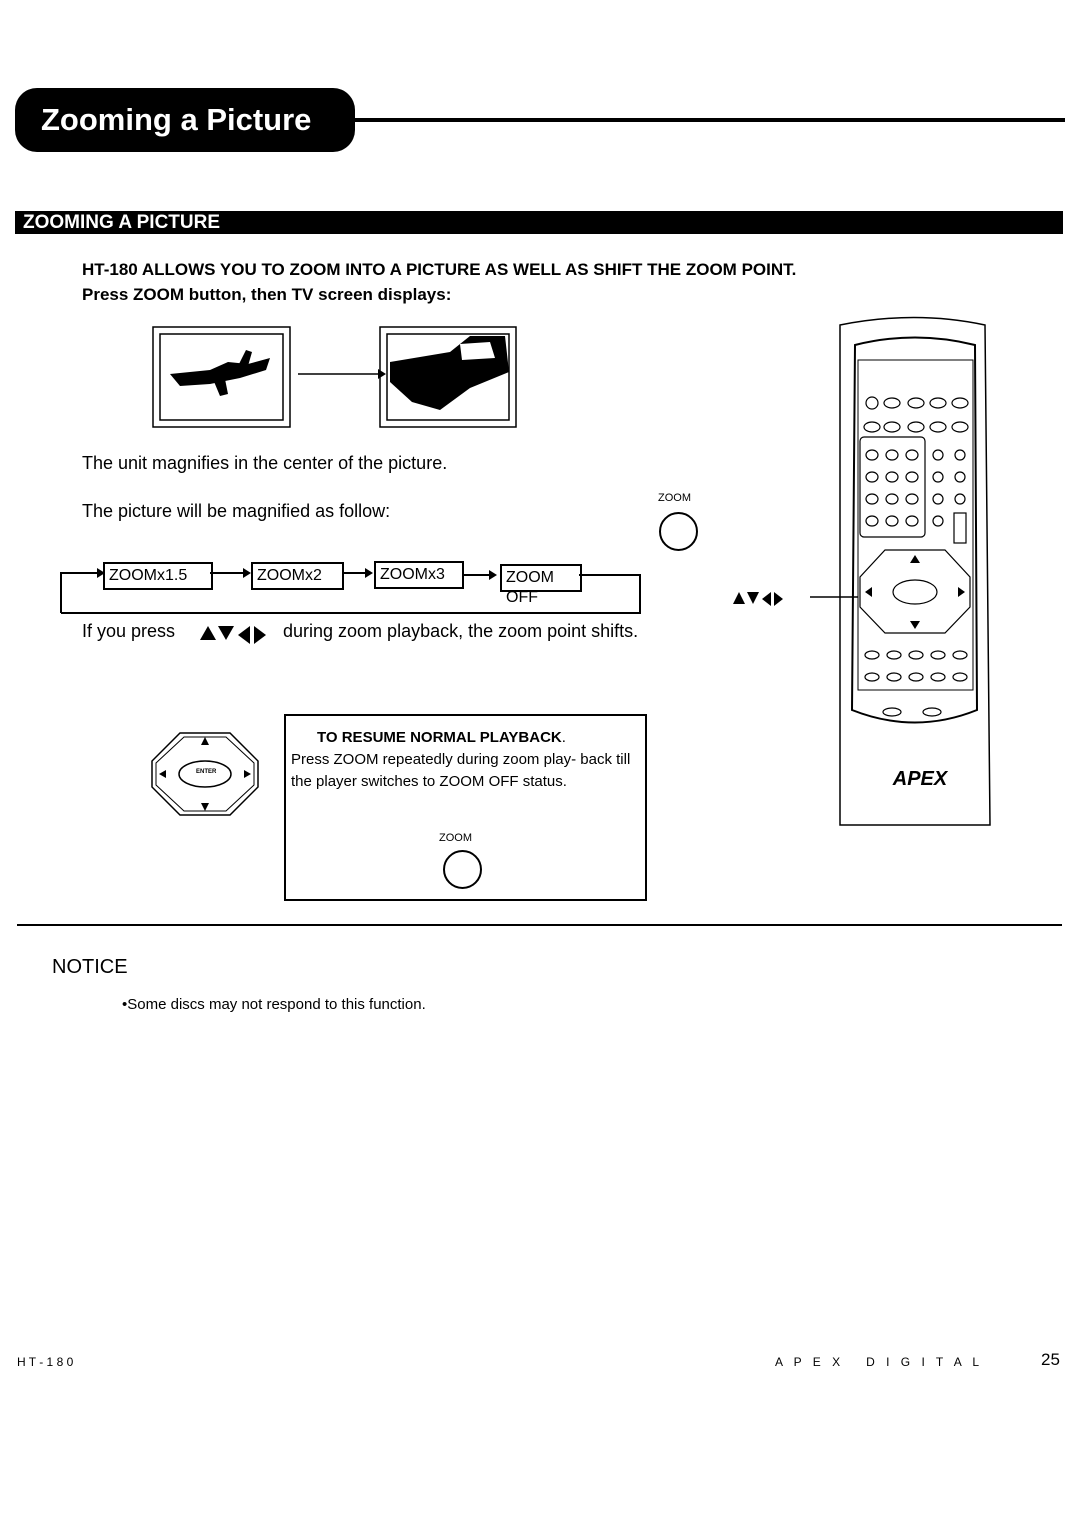 The height and width of the screenshot is (1527, 1080). I want to click on zoom-step-2: ZOOMx2, so click(297, 576).